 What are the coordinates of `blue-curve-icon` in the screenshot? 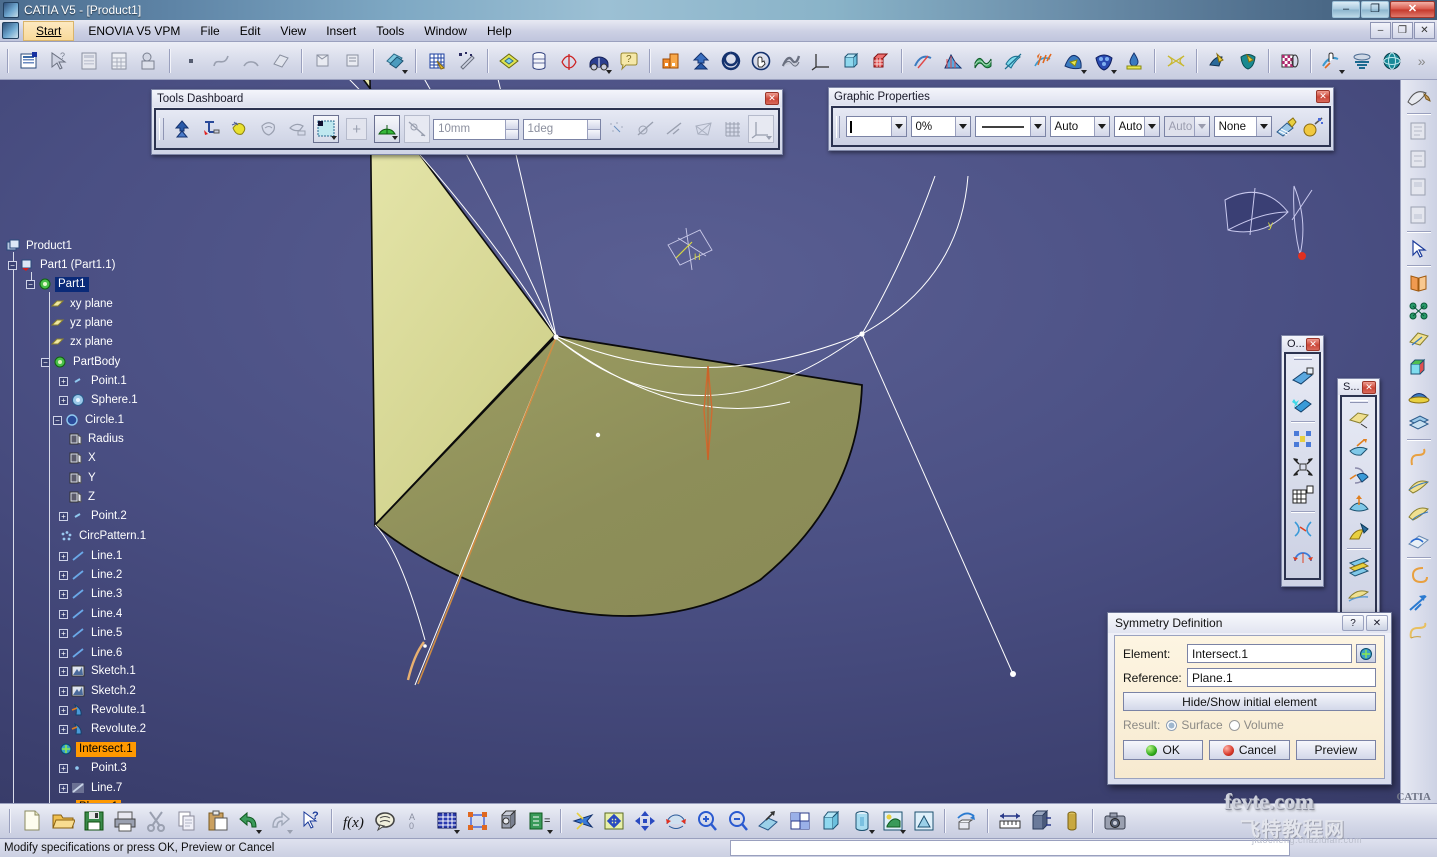 It's located at (1419, 540).